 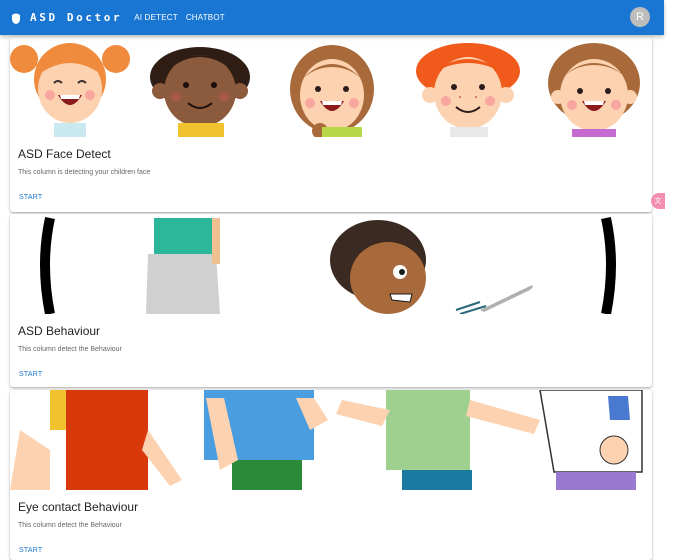 I want to click on nav-ai-detect: AI DETECT, so click(x=156, y=17).